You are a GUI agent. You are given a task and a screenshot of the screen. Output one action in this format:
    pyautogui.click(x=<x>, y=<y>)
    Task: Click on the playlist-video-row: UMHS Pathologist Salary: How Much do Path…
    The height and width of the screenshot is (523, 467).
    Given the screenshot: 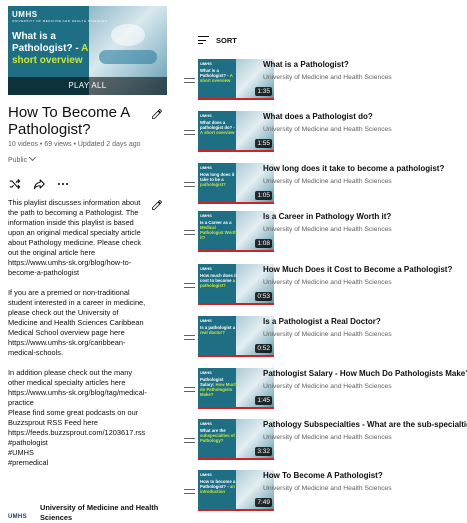 What is the action you would take?
    pyautogui.click(x=324, y=392)
    